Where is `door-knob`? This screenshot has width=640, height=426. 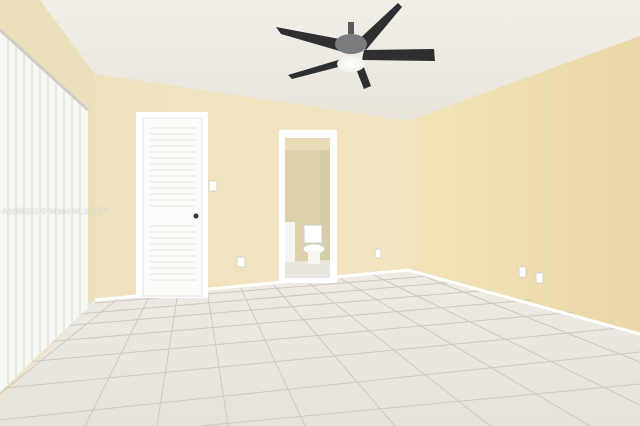
door-knob is located at coordinates (196, 216).